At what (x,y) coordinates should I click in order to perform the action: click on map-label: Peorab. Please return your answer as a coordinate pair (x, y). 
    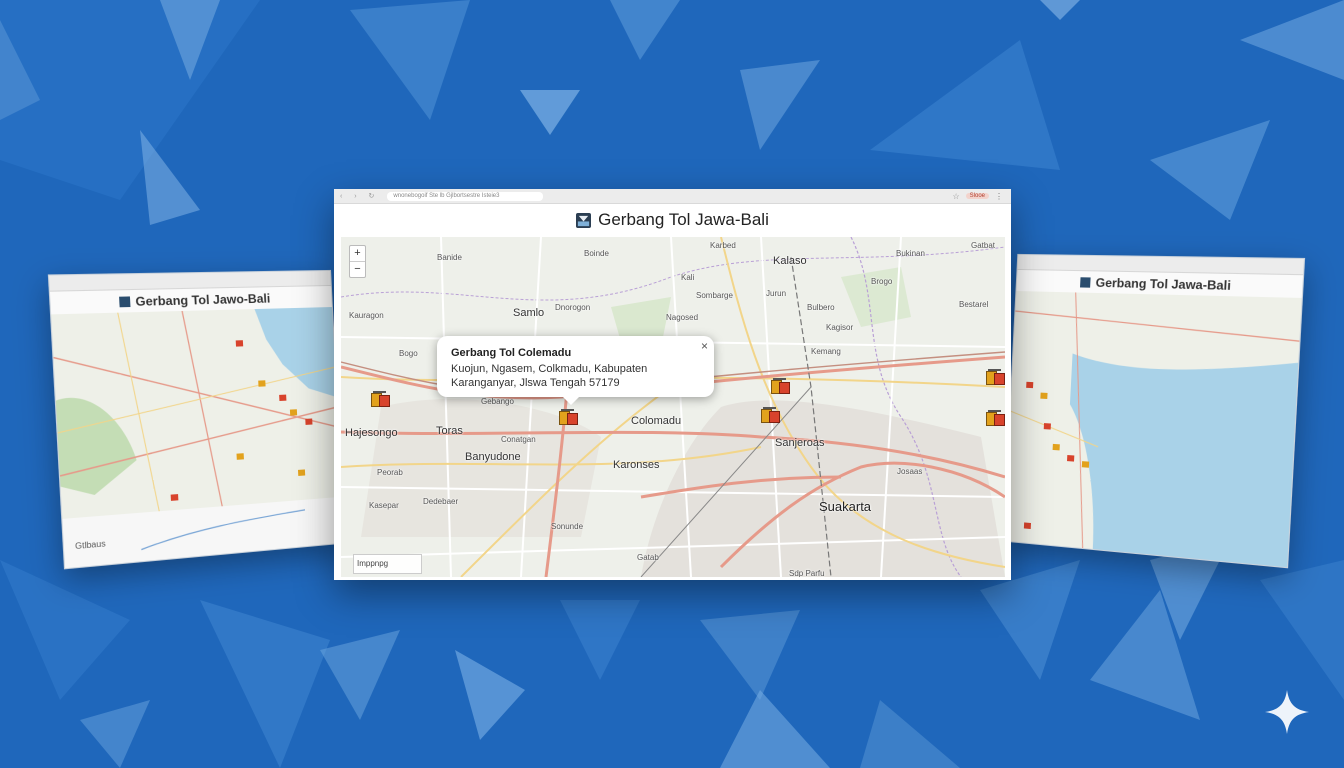
    Looking at the image, I should click on (390, 472).